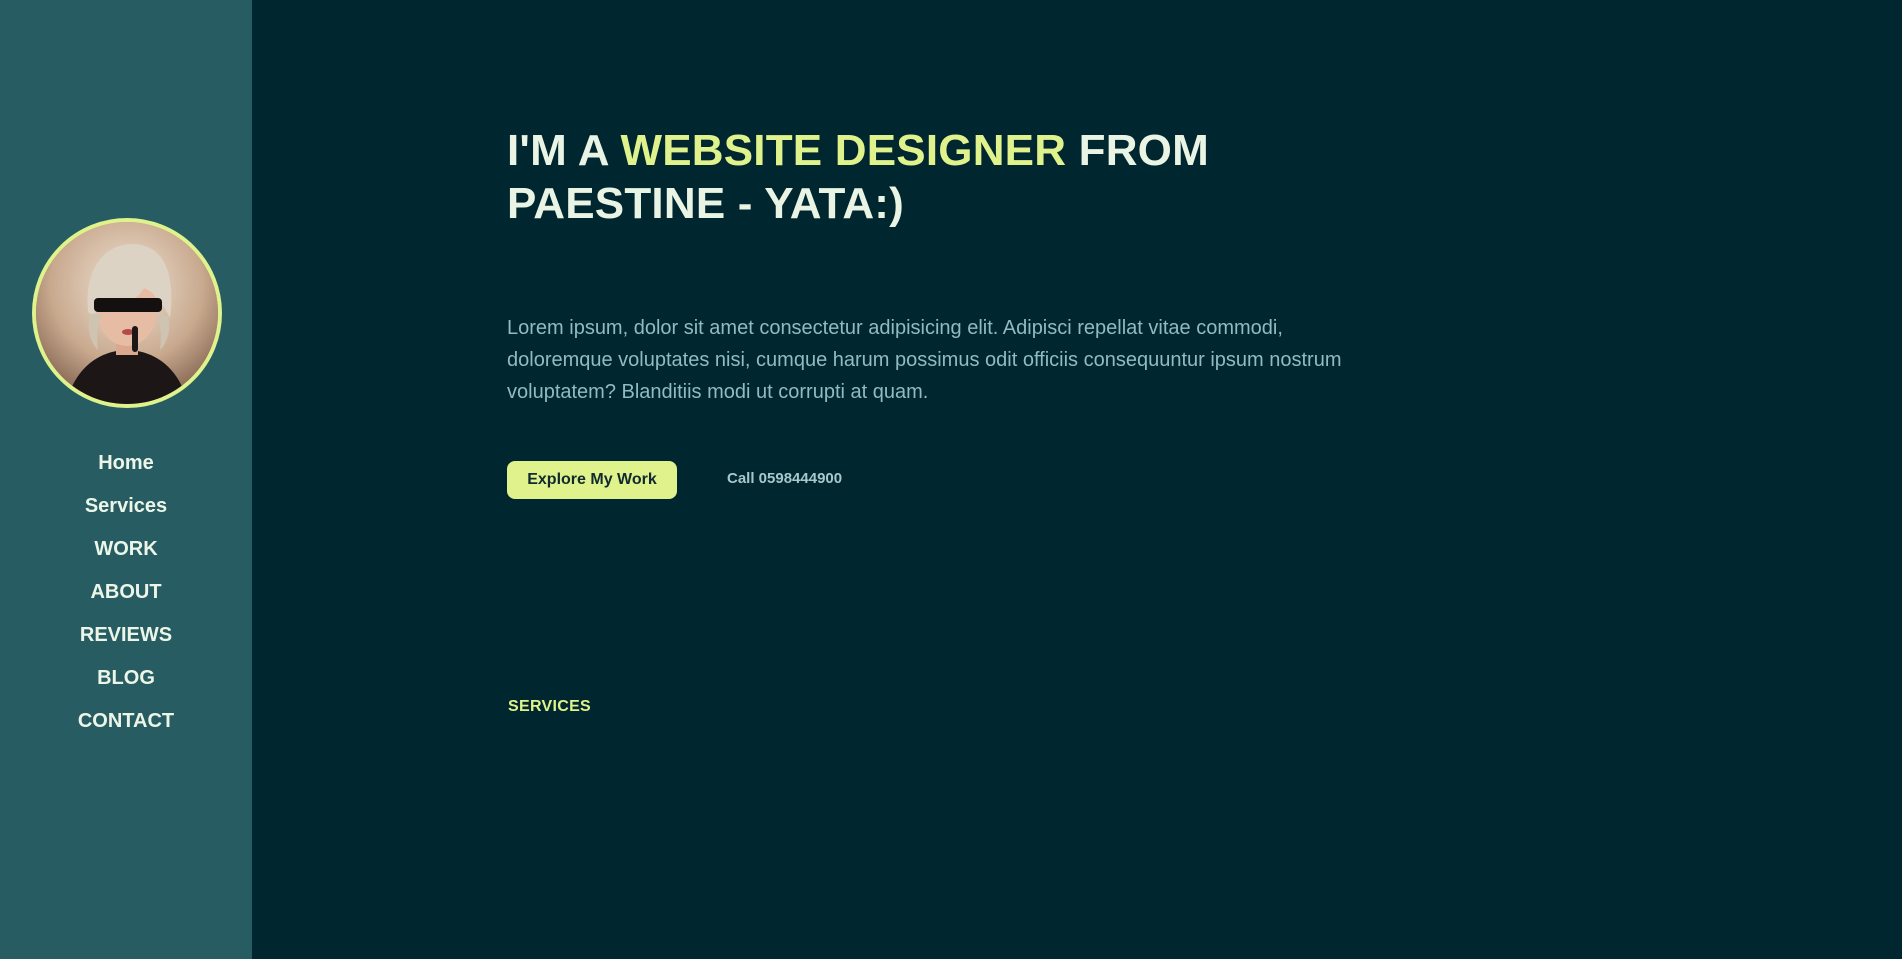 The image size is (1902, 959). I want to click on avatar-portrait-icon, so click(127, 313).